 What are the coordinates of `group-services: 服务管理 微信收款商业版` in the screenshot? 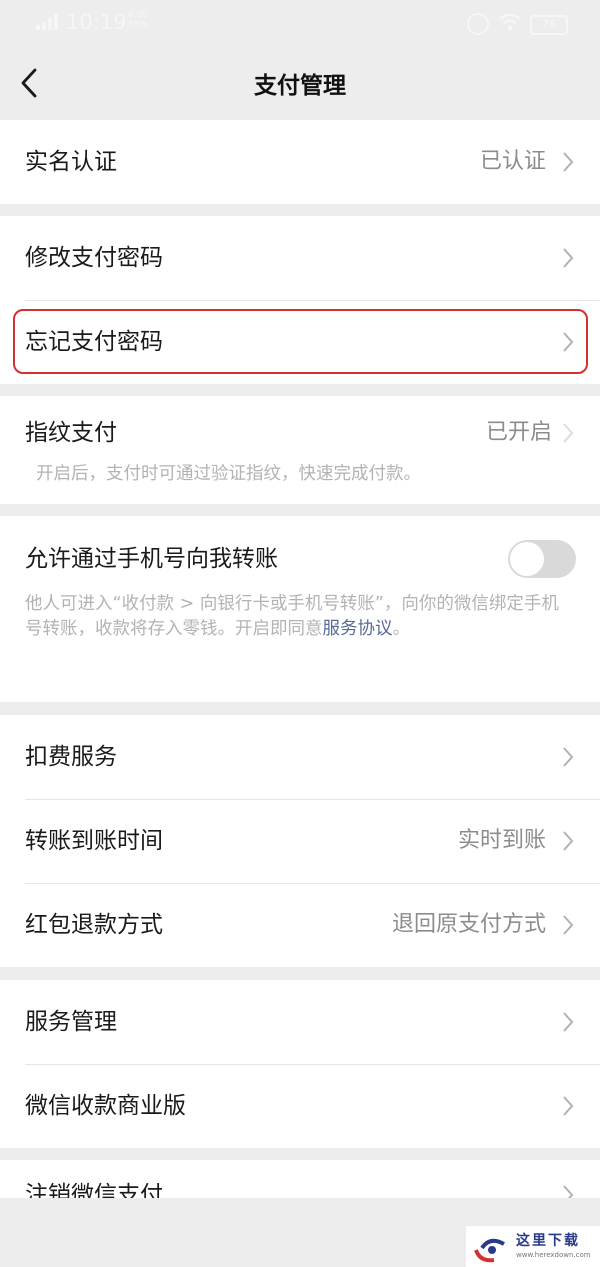 It's located at (300, 1064).